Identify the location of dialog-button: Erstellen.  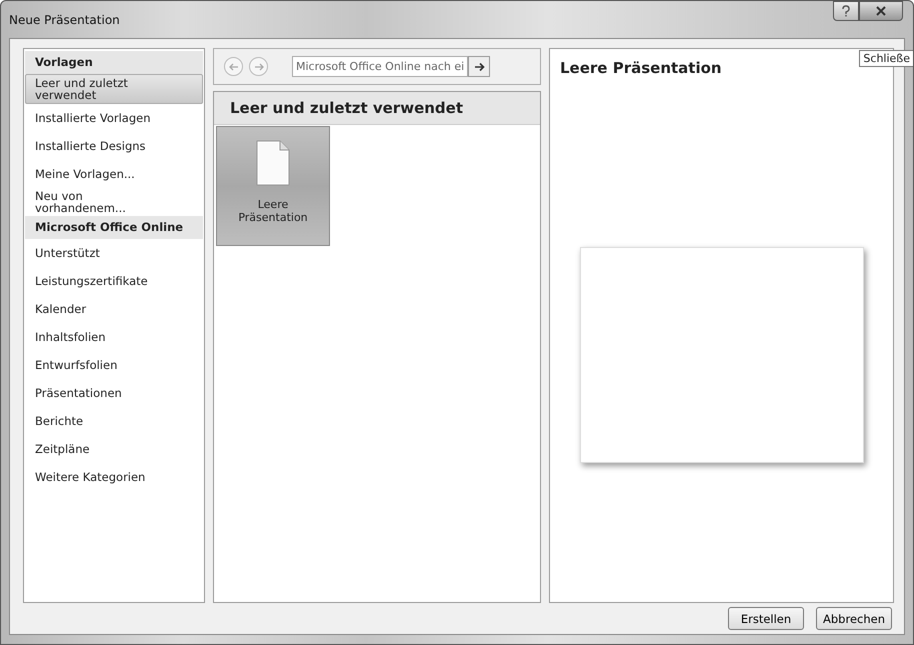
(766, 618).